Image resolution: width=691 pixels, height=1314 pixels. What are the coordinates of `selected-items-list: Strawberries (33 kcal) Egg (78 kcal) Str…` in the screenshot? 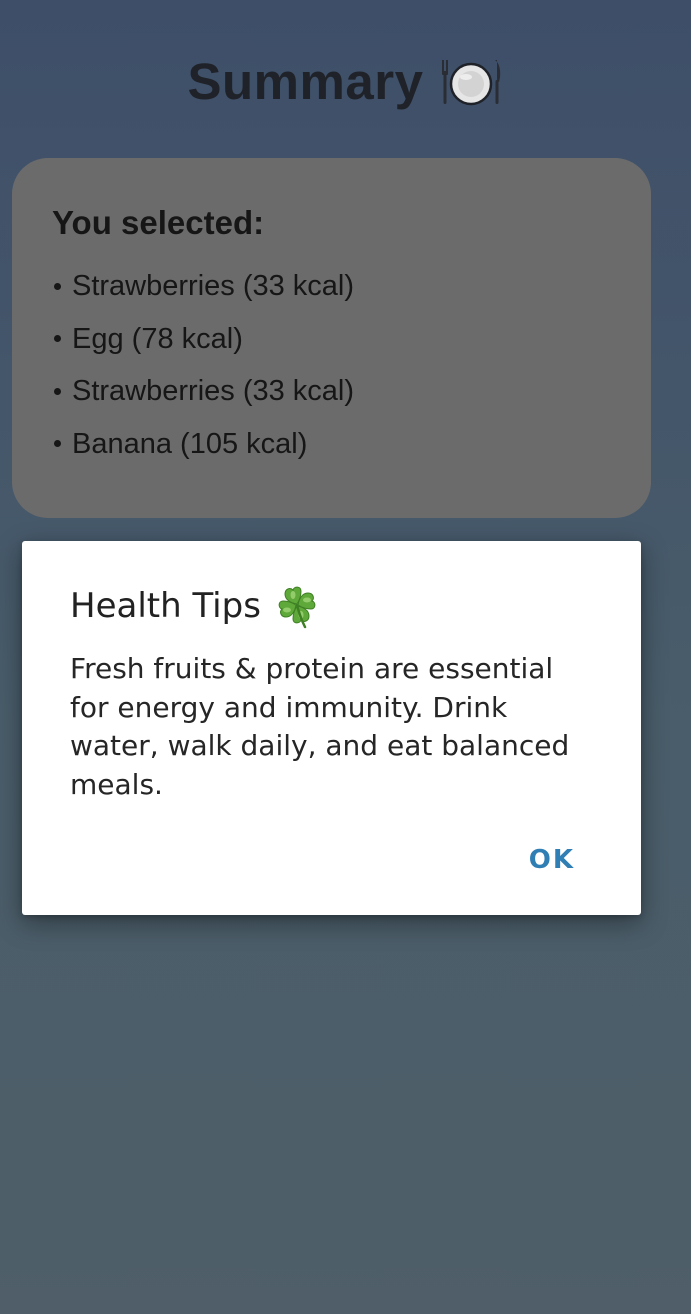 It's located at (331, 365).